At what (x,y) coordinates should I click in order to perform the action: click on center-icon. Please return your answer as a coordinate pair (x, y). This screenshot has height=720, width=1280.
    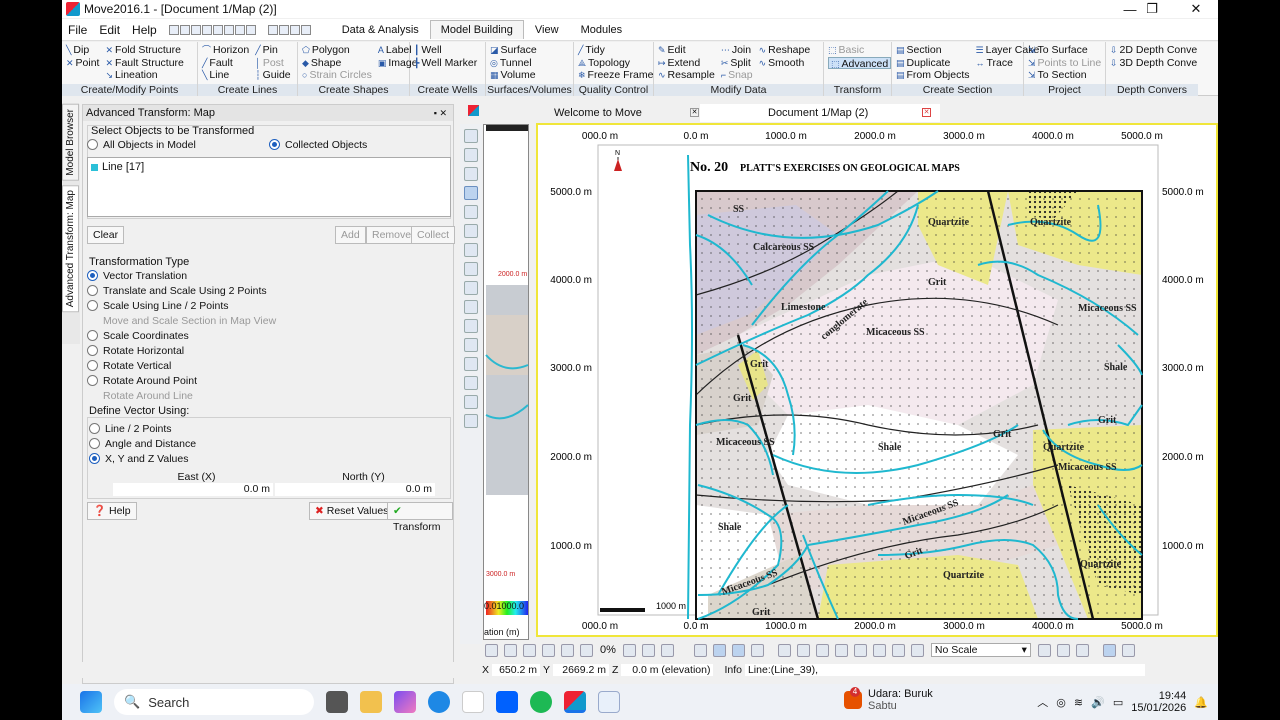
    Looking at the image, I should click on (860, 650).